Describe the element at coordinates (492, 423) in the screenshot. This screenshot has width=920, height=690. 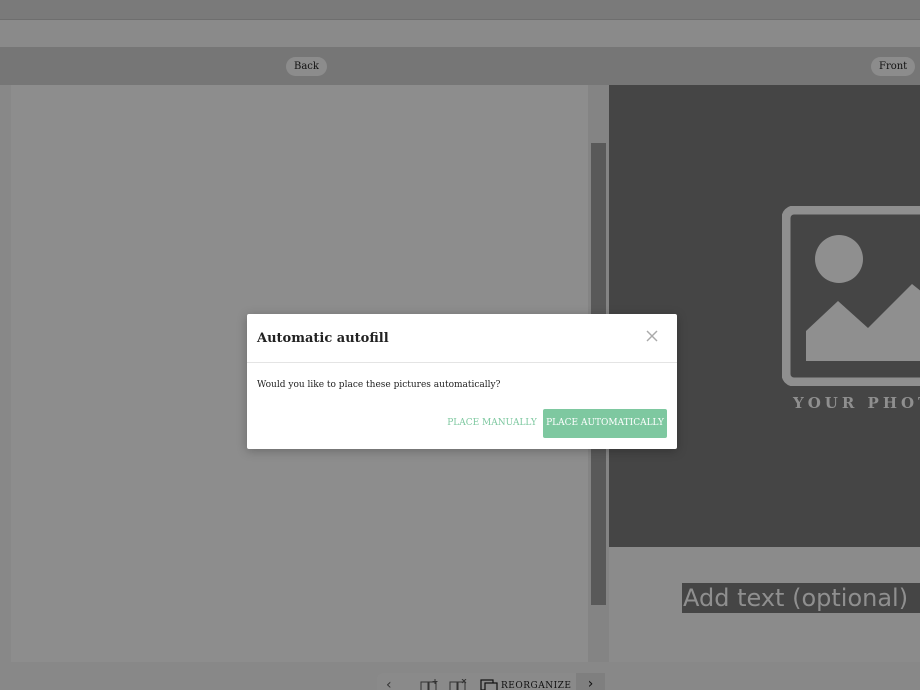
I see `place-manually-button: PLACE MANUALLY` at that location.